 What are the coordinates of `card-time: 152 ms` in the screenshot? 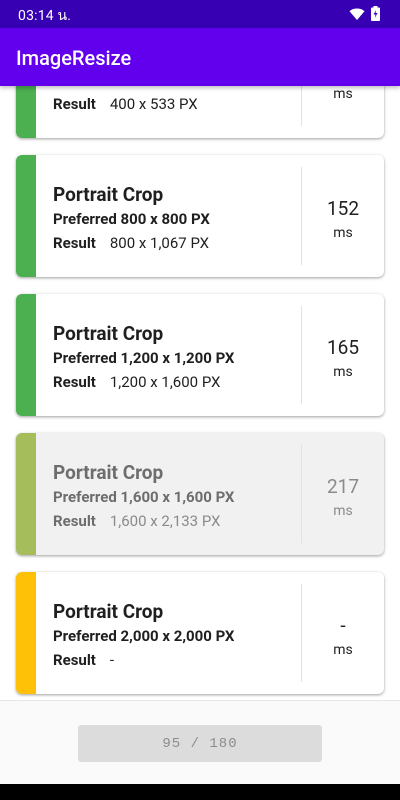 It's located at (343, 216).